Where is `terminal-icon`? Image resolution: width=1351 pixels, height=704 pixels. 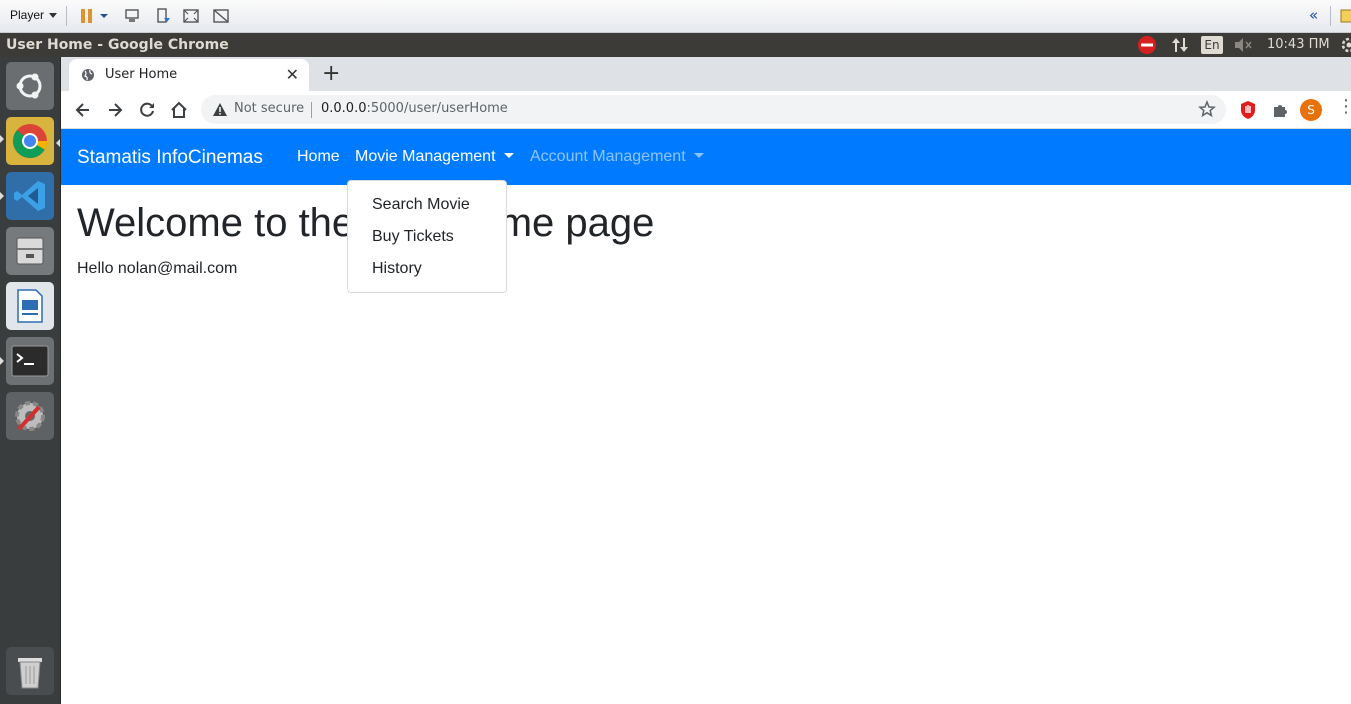
terminal-icon is located at coordinates (30, 361).